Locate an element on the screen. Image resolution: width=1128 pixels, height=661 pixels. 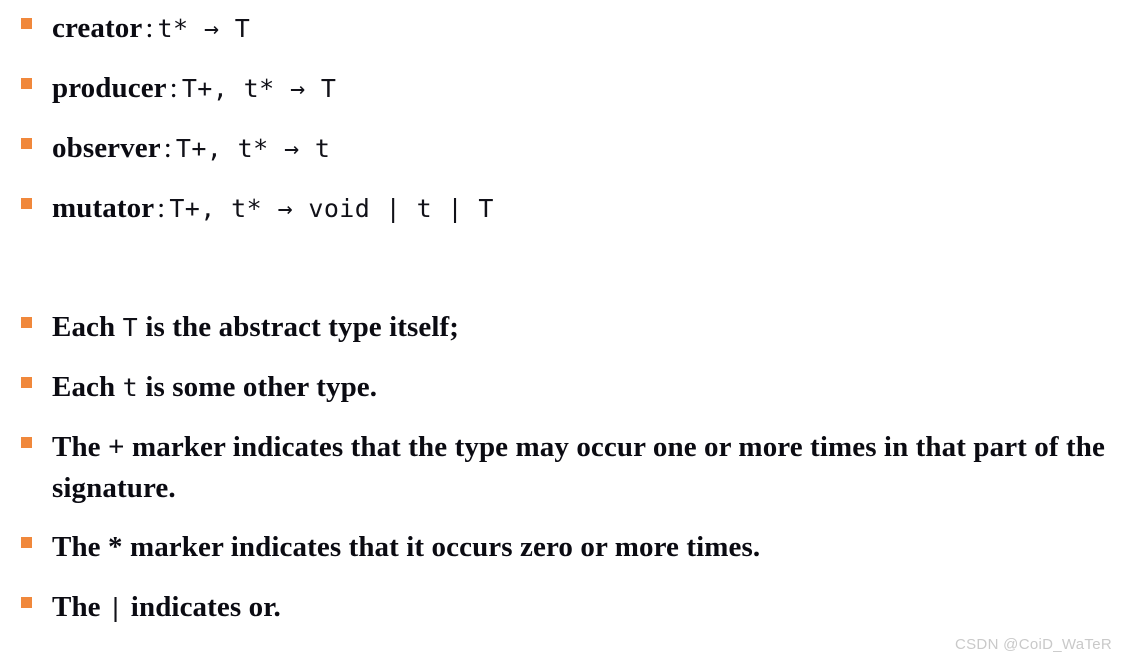
list-item: observer: T+, t* → t is located at coordinates (564, 150).